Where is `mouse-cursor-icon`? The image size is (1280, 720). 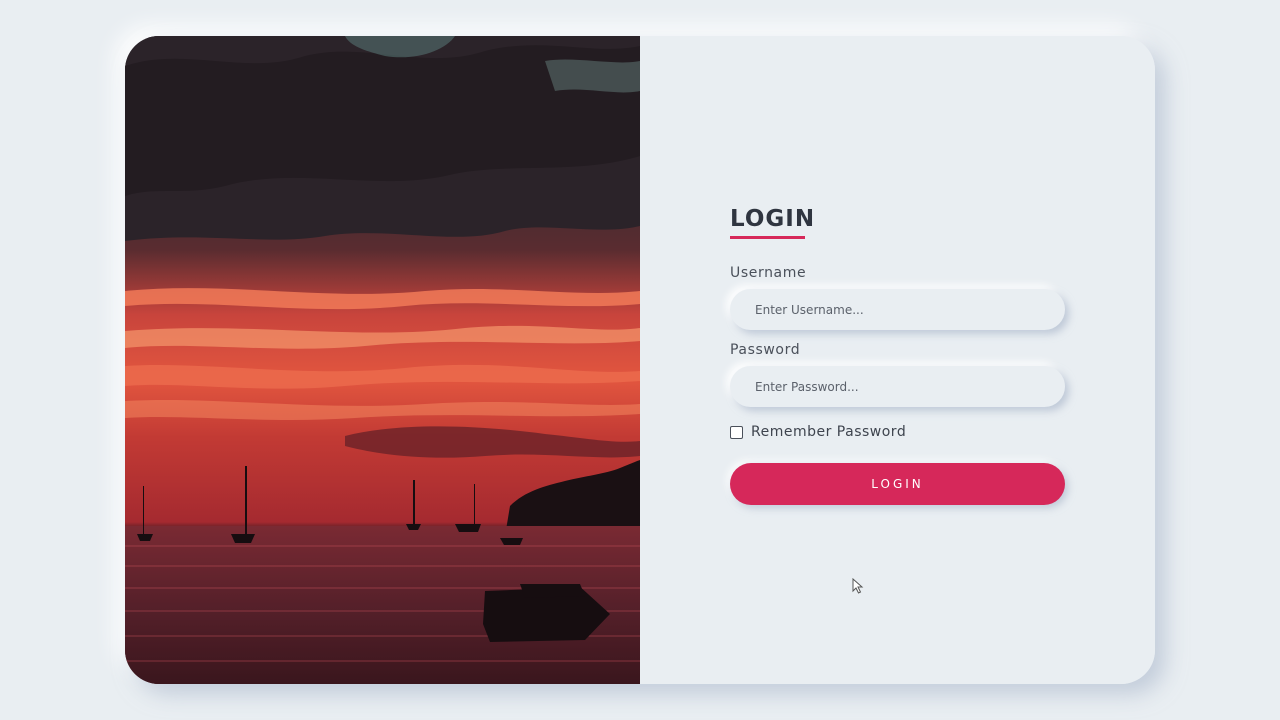
mouse-cursor-icon is located at coordinates (858, 586).